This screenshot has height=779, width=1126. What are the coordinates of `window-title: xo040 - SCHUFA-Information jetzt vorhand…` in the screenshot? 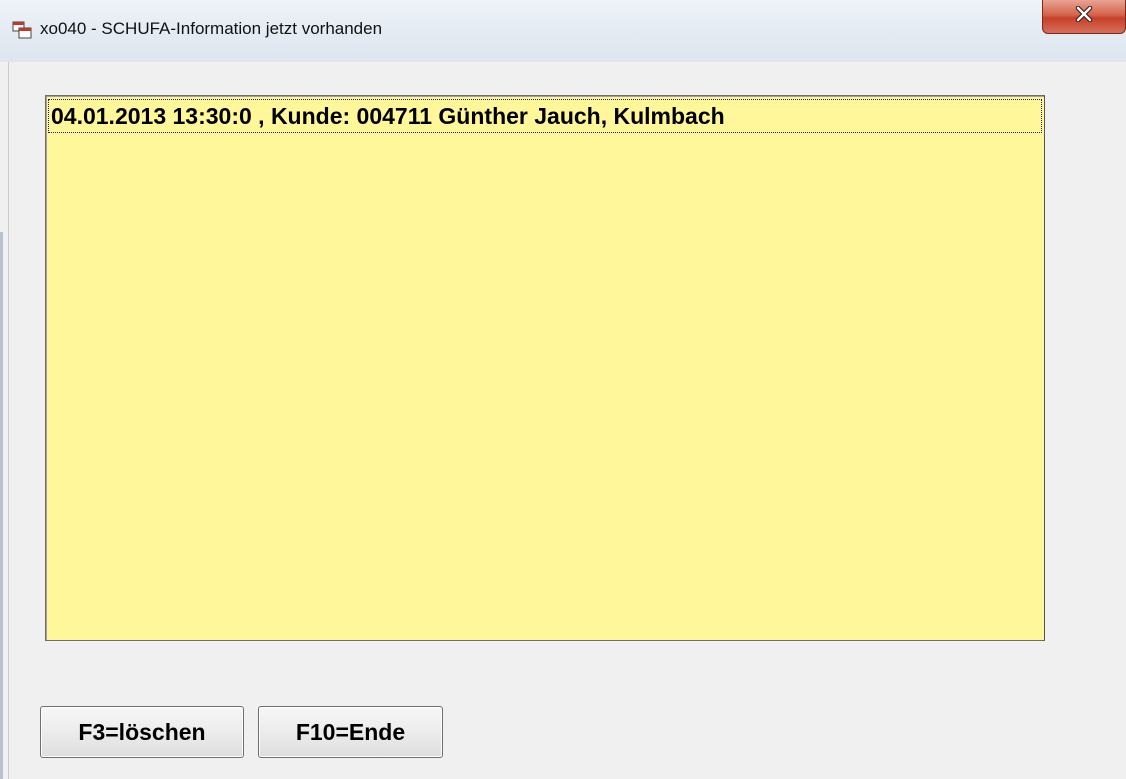 It's located at (211, 28).